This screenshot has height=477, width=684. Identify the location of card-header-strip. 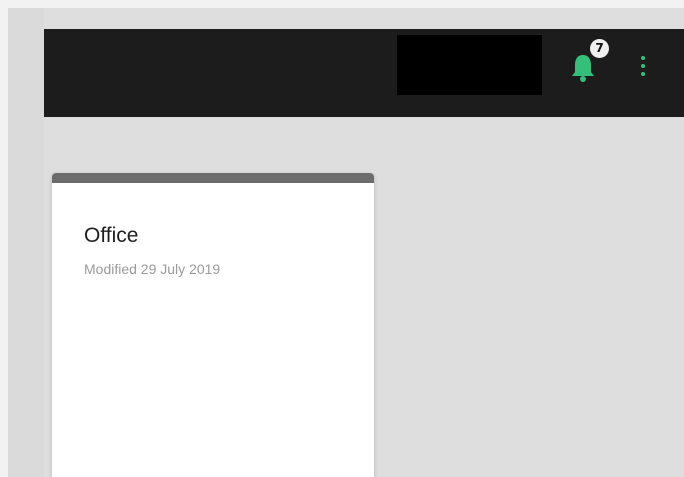
(213, 178).